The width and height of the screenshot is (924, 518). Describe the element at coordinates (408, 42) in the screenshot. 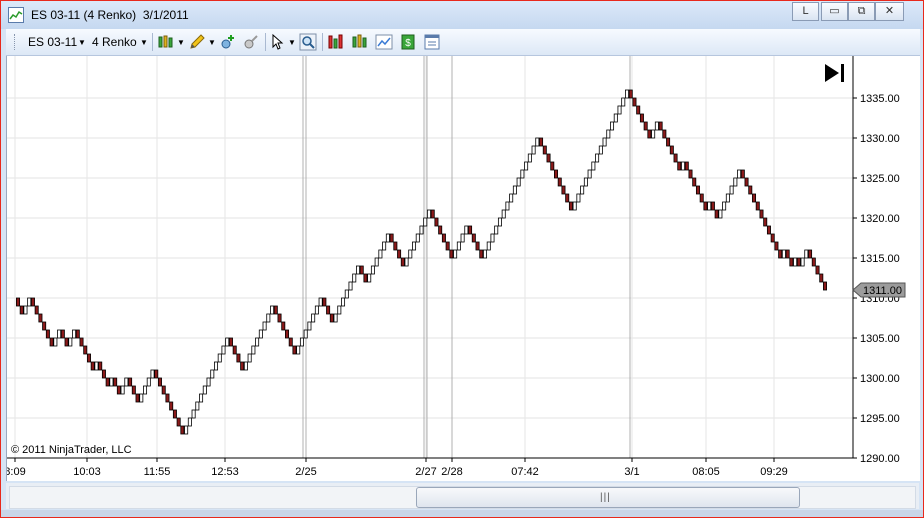

I see `data-box-icon: $` at that location.